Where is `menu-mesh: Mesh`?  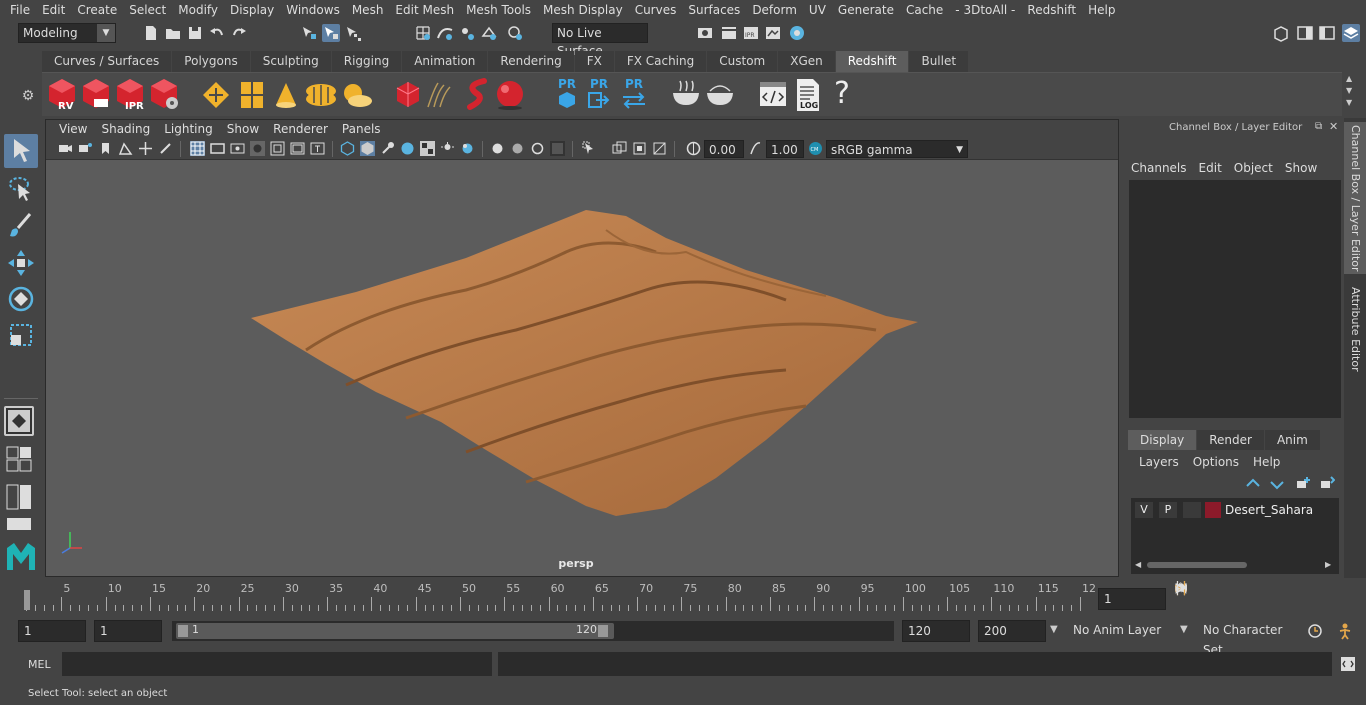
menu-mesh: Mesh is located at coordinates (368, 10).